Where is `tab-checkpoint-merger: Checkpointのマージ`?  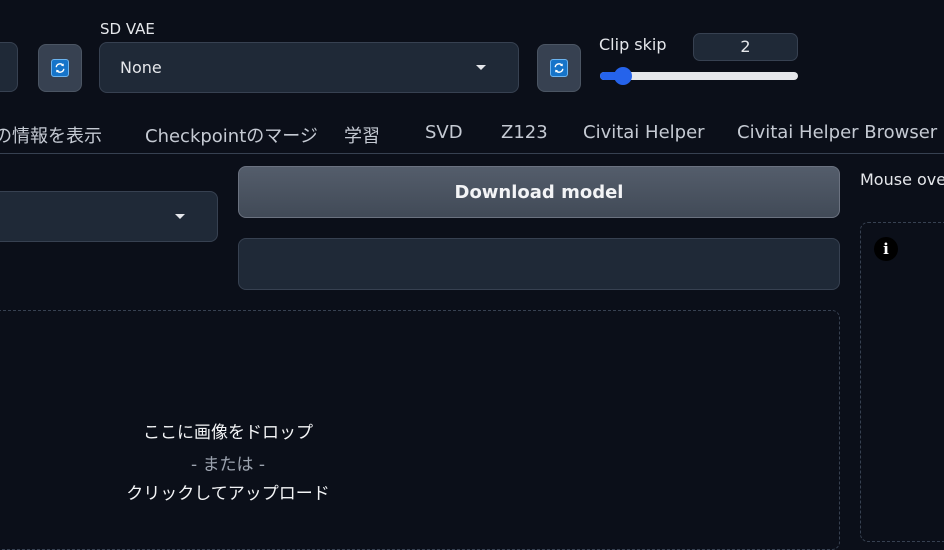 tab-checkpoint-merger: Checkpointのマージ is located at coordinates (231, 135).